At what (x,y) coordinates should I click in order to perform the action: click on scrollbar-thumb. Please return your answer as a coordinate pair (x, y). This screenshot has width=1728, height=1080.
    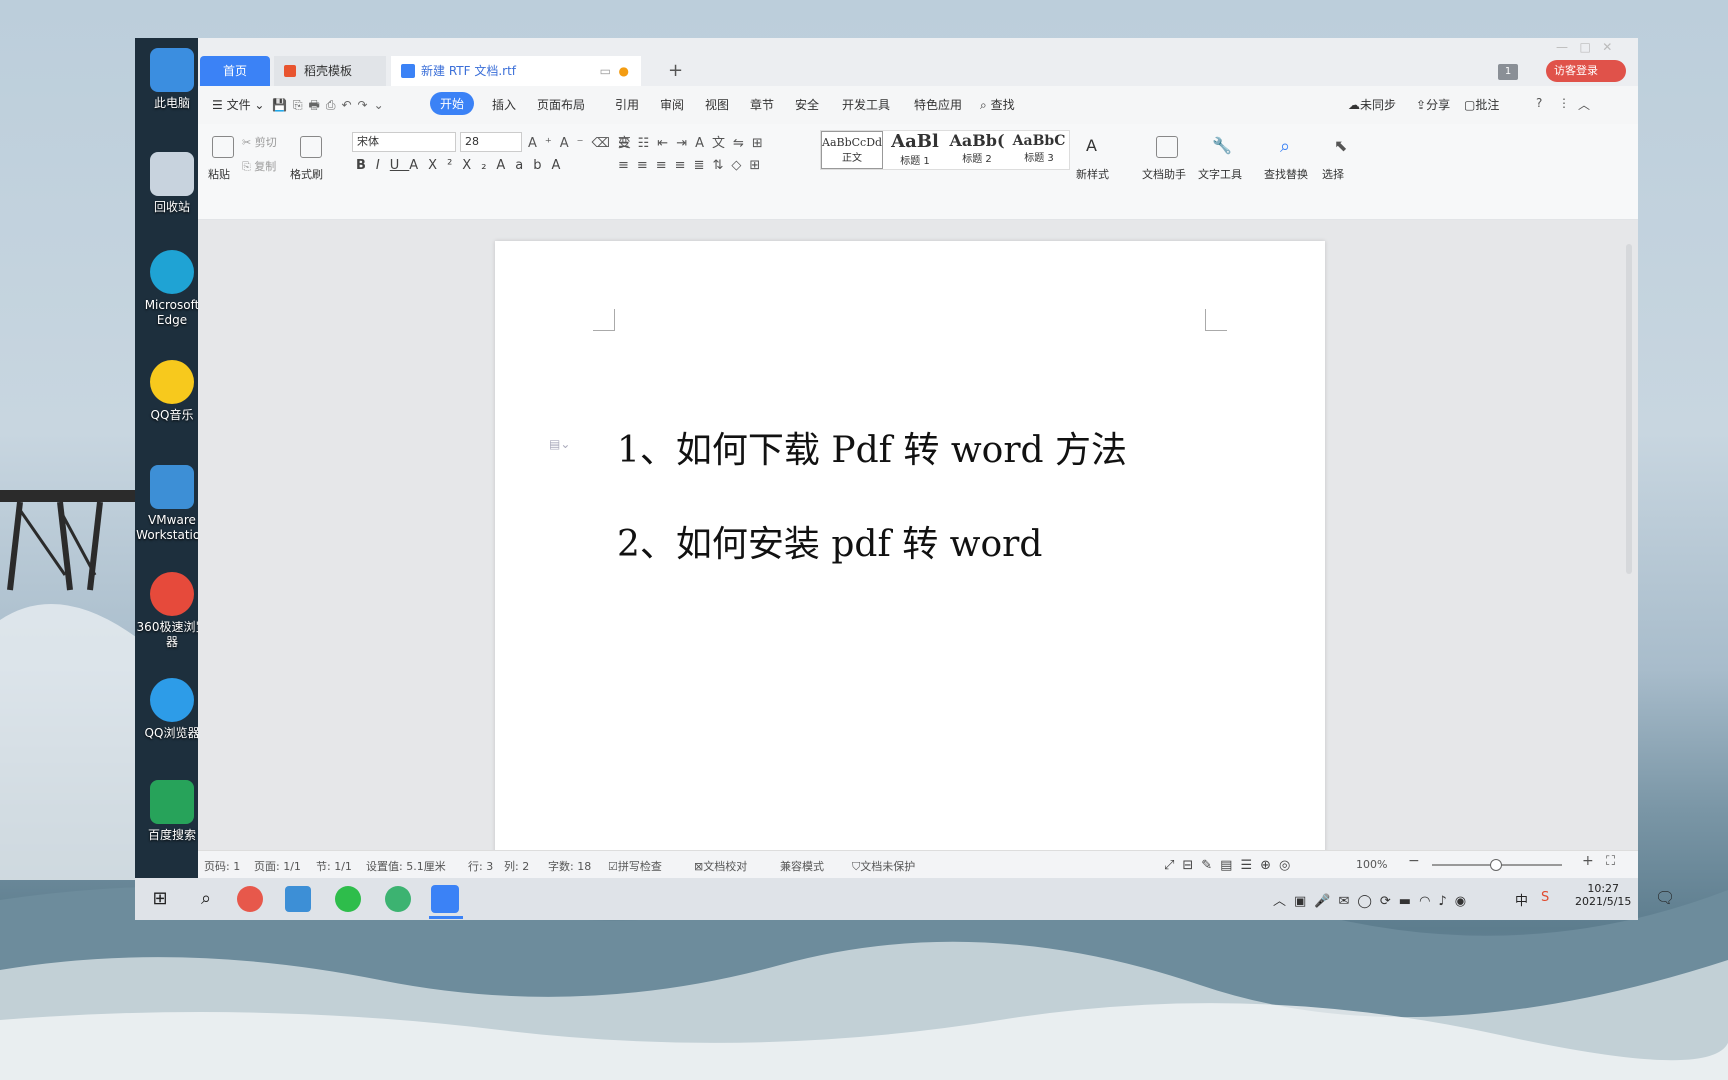
    Looking at the image, I should click on (1629, 409).